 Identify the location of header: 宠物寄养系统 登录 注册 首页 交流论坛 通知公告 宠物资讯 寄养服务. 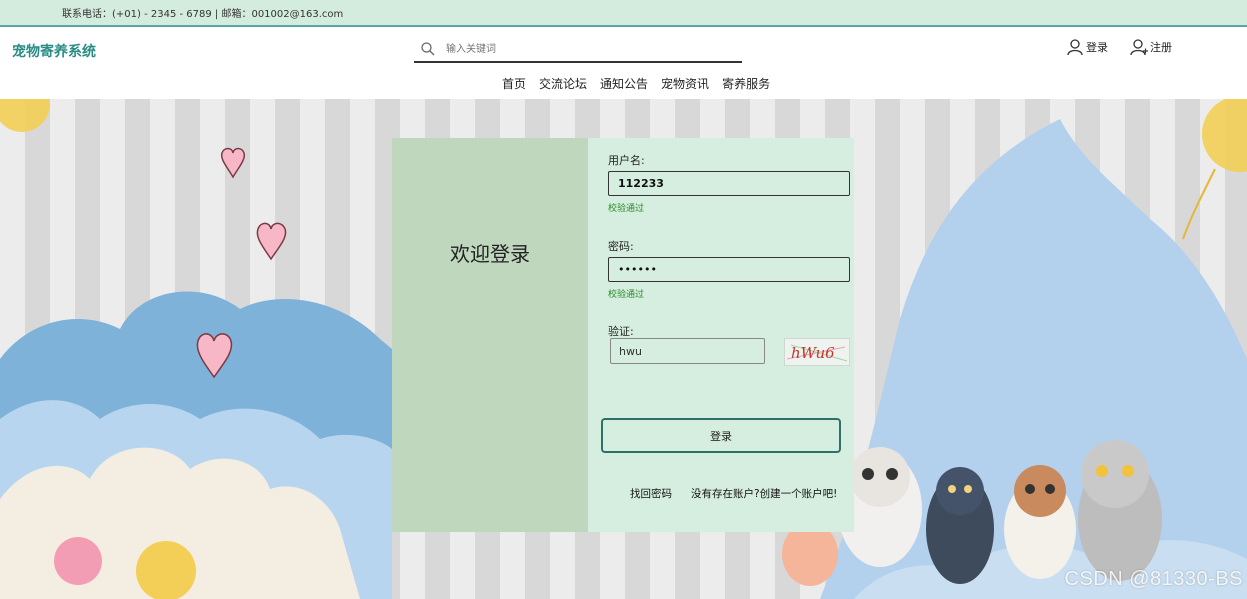
(623, 63).